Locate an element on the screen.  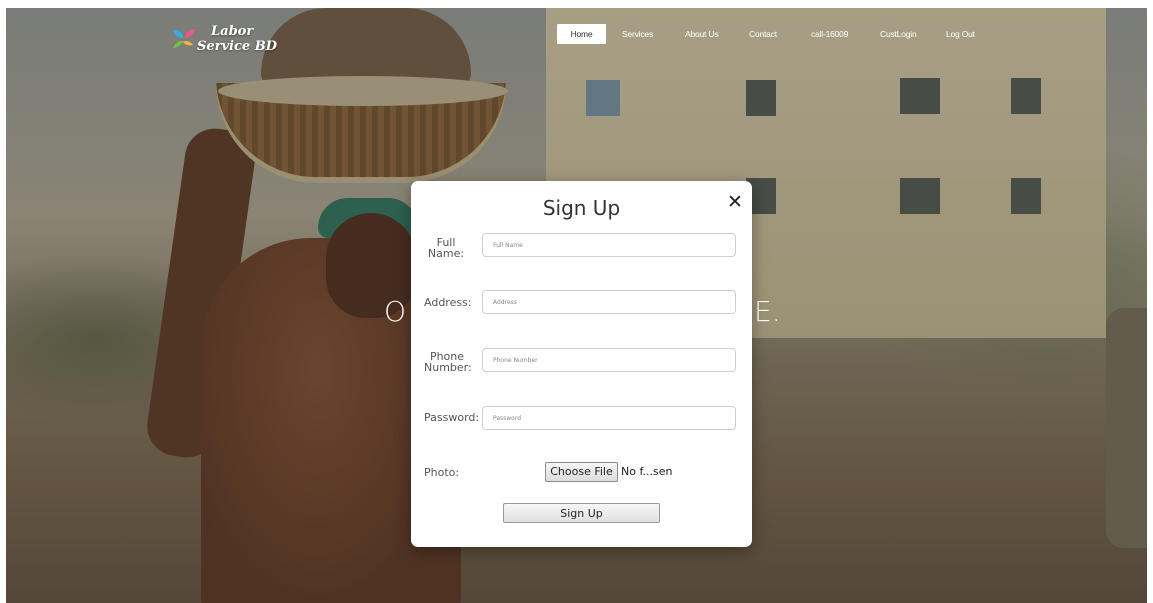
hero-heading-left: O is located at coordinates (395, 311).